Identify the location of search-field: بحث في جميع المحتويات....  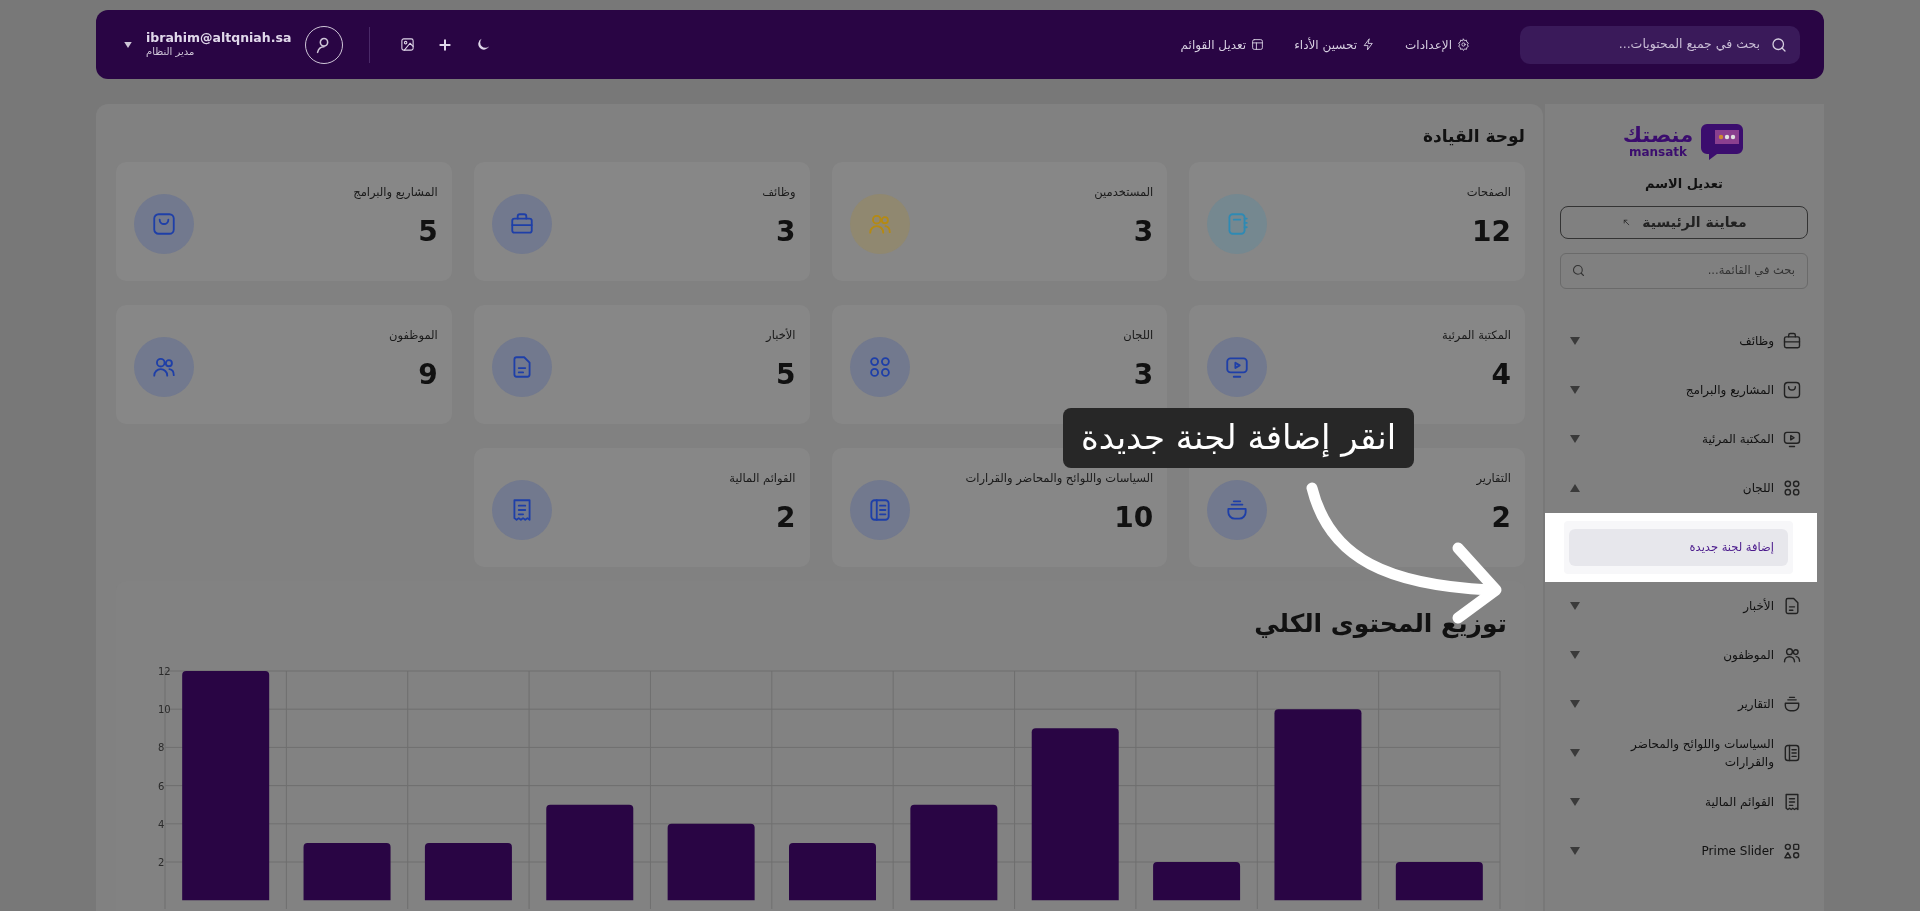
(1647, 44).